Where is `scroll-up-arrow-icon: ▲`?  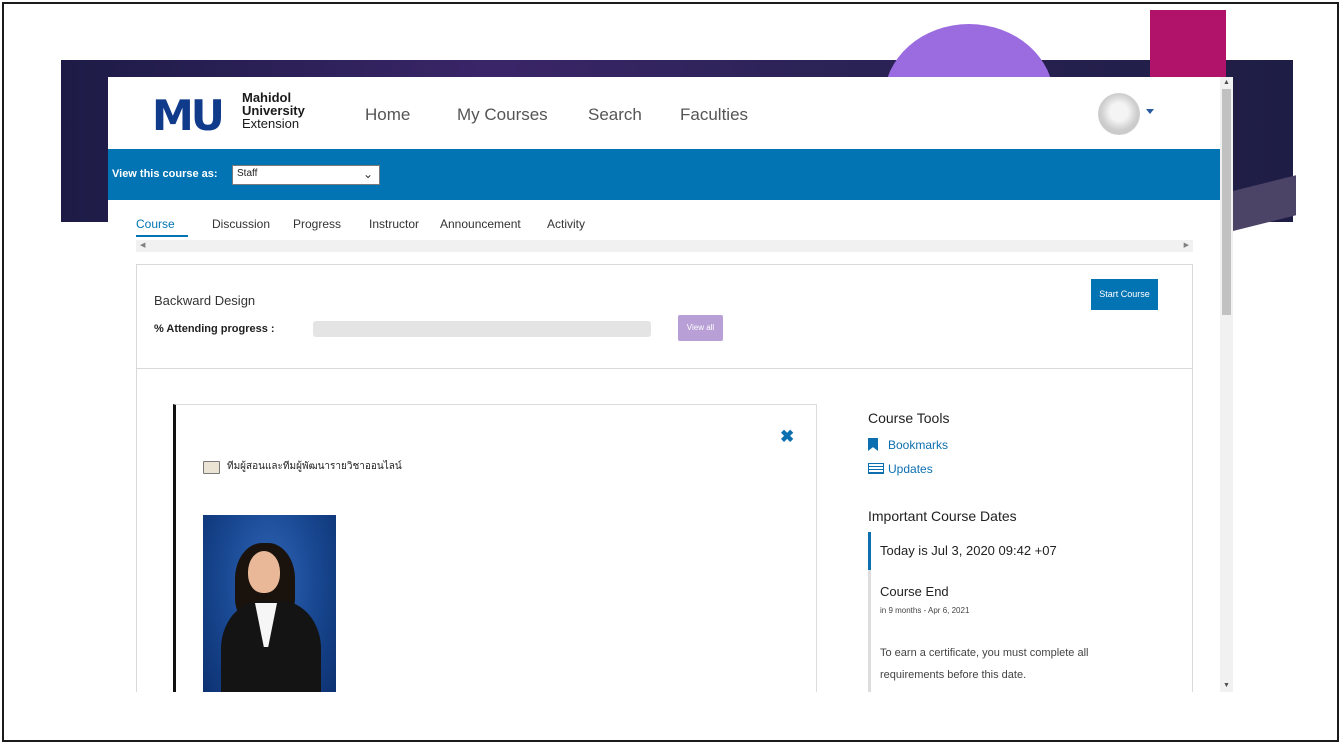
scroll-up-arrow-icon: ▲ is located at coordinates (1226, 83).